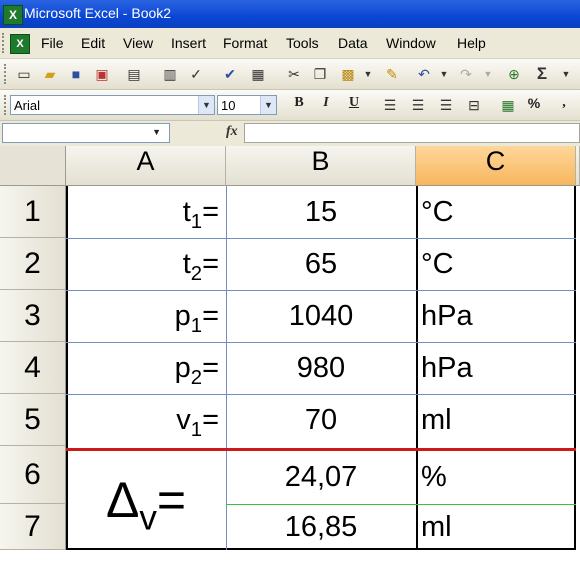 The height and width of the screenshot is (561, 580). I want to click on cell-a5: v1=, so click(146, 420).